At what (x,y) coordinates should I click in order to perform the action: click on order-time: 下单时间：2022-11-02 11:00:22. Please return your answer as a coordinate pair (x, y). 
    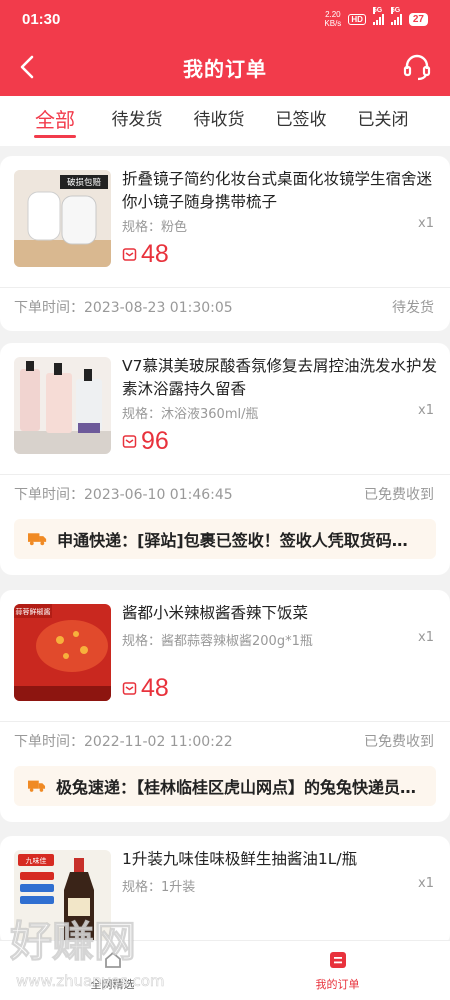
    Looking at the image, I should click on (123, 742).